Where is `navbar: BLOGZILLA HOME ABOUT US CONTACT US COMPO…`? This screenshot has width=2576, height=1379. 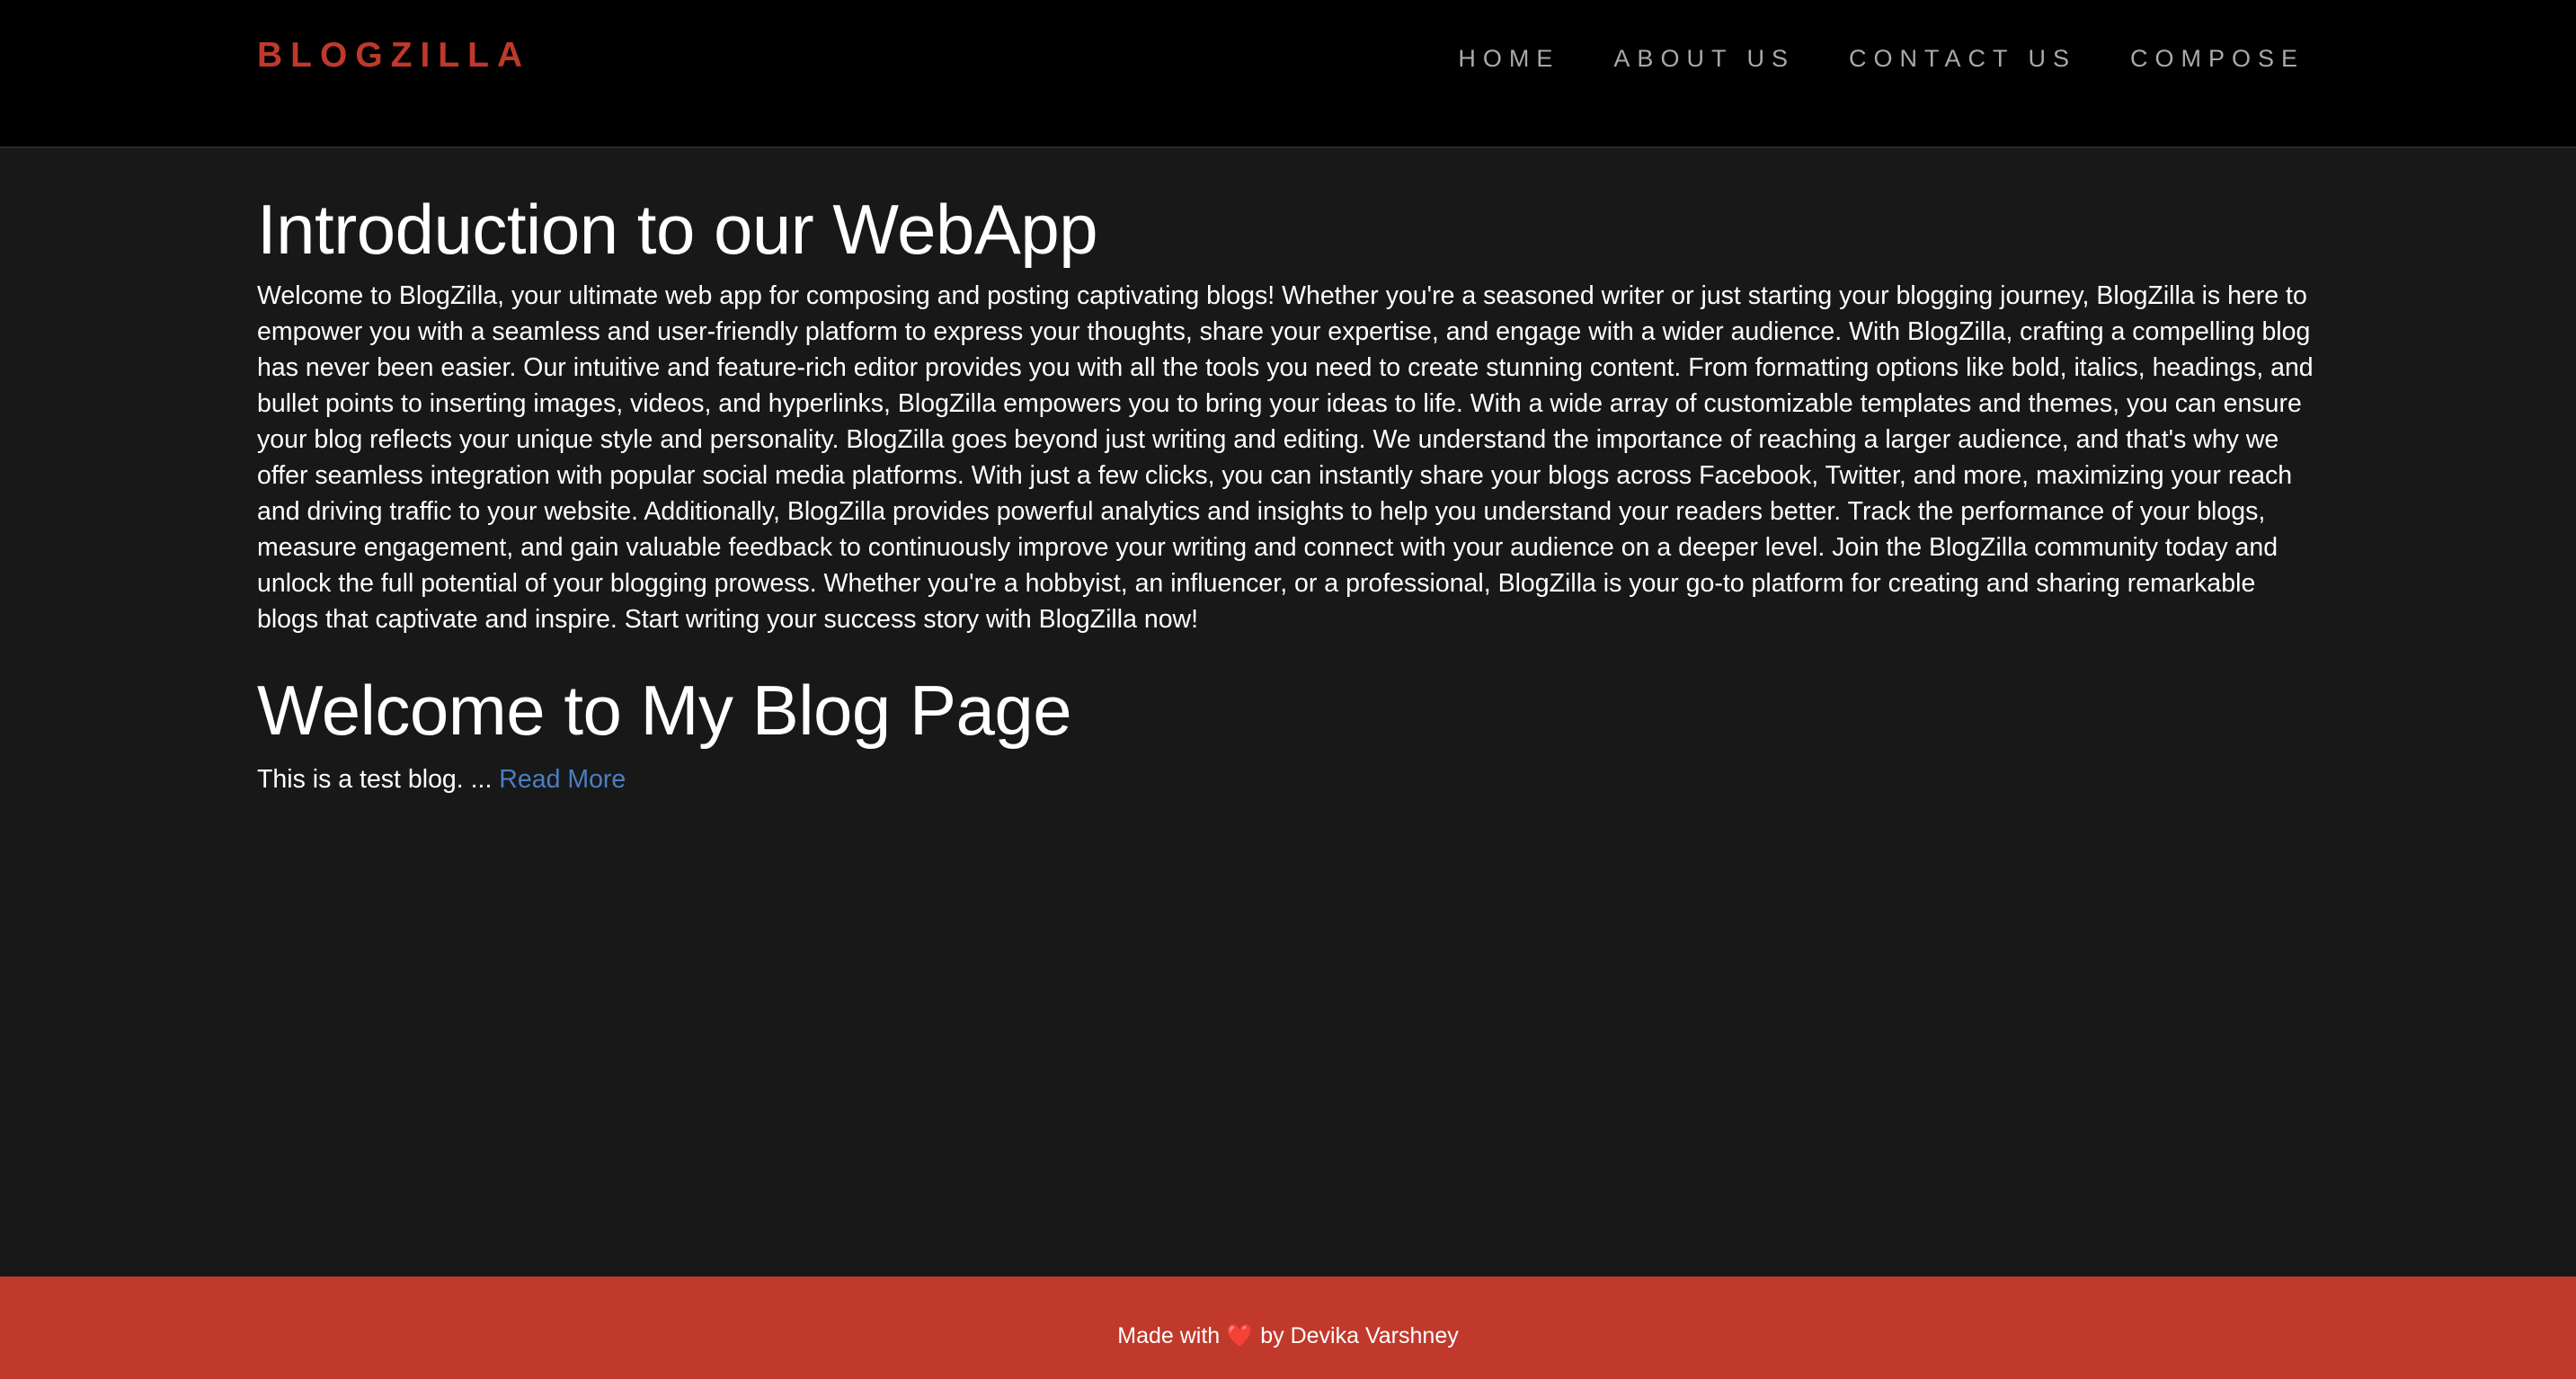 navbar: BLOGZILLA HOME ABOUT US CONTACT US COMPO… is located at coordinates (1288, 74).